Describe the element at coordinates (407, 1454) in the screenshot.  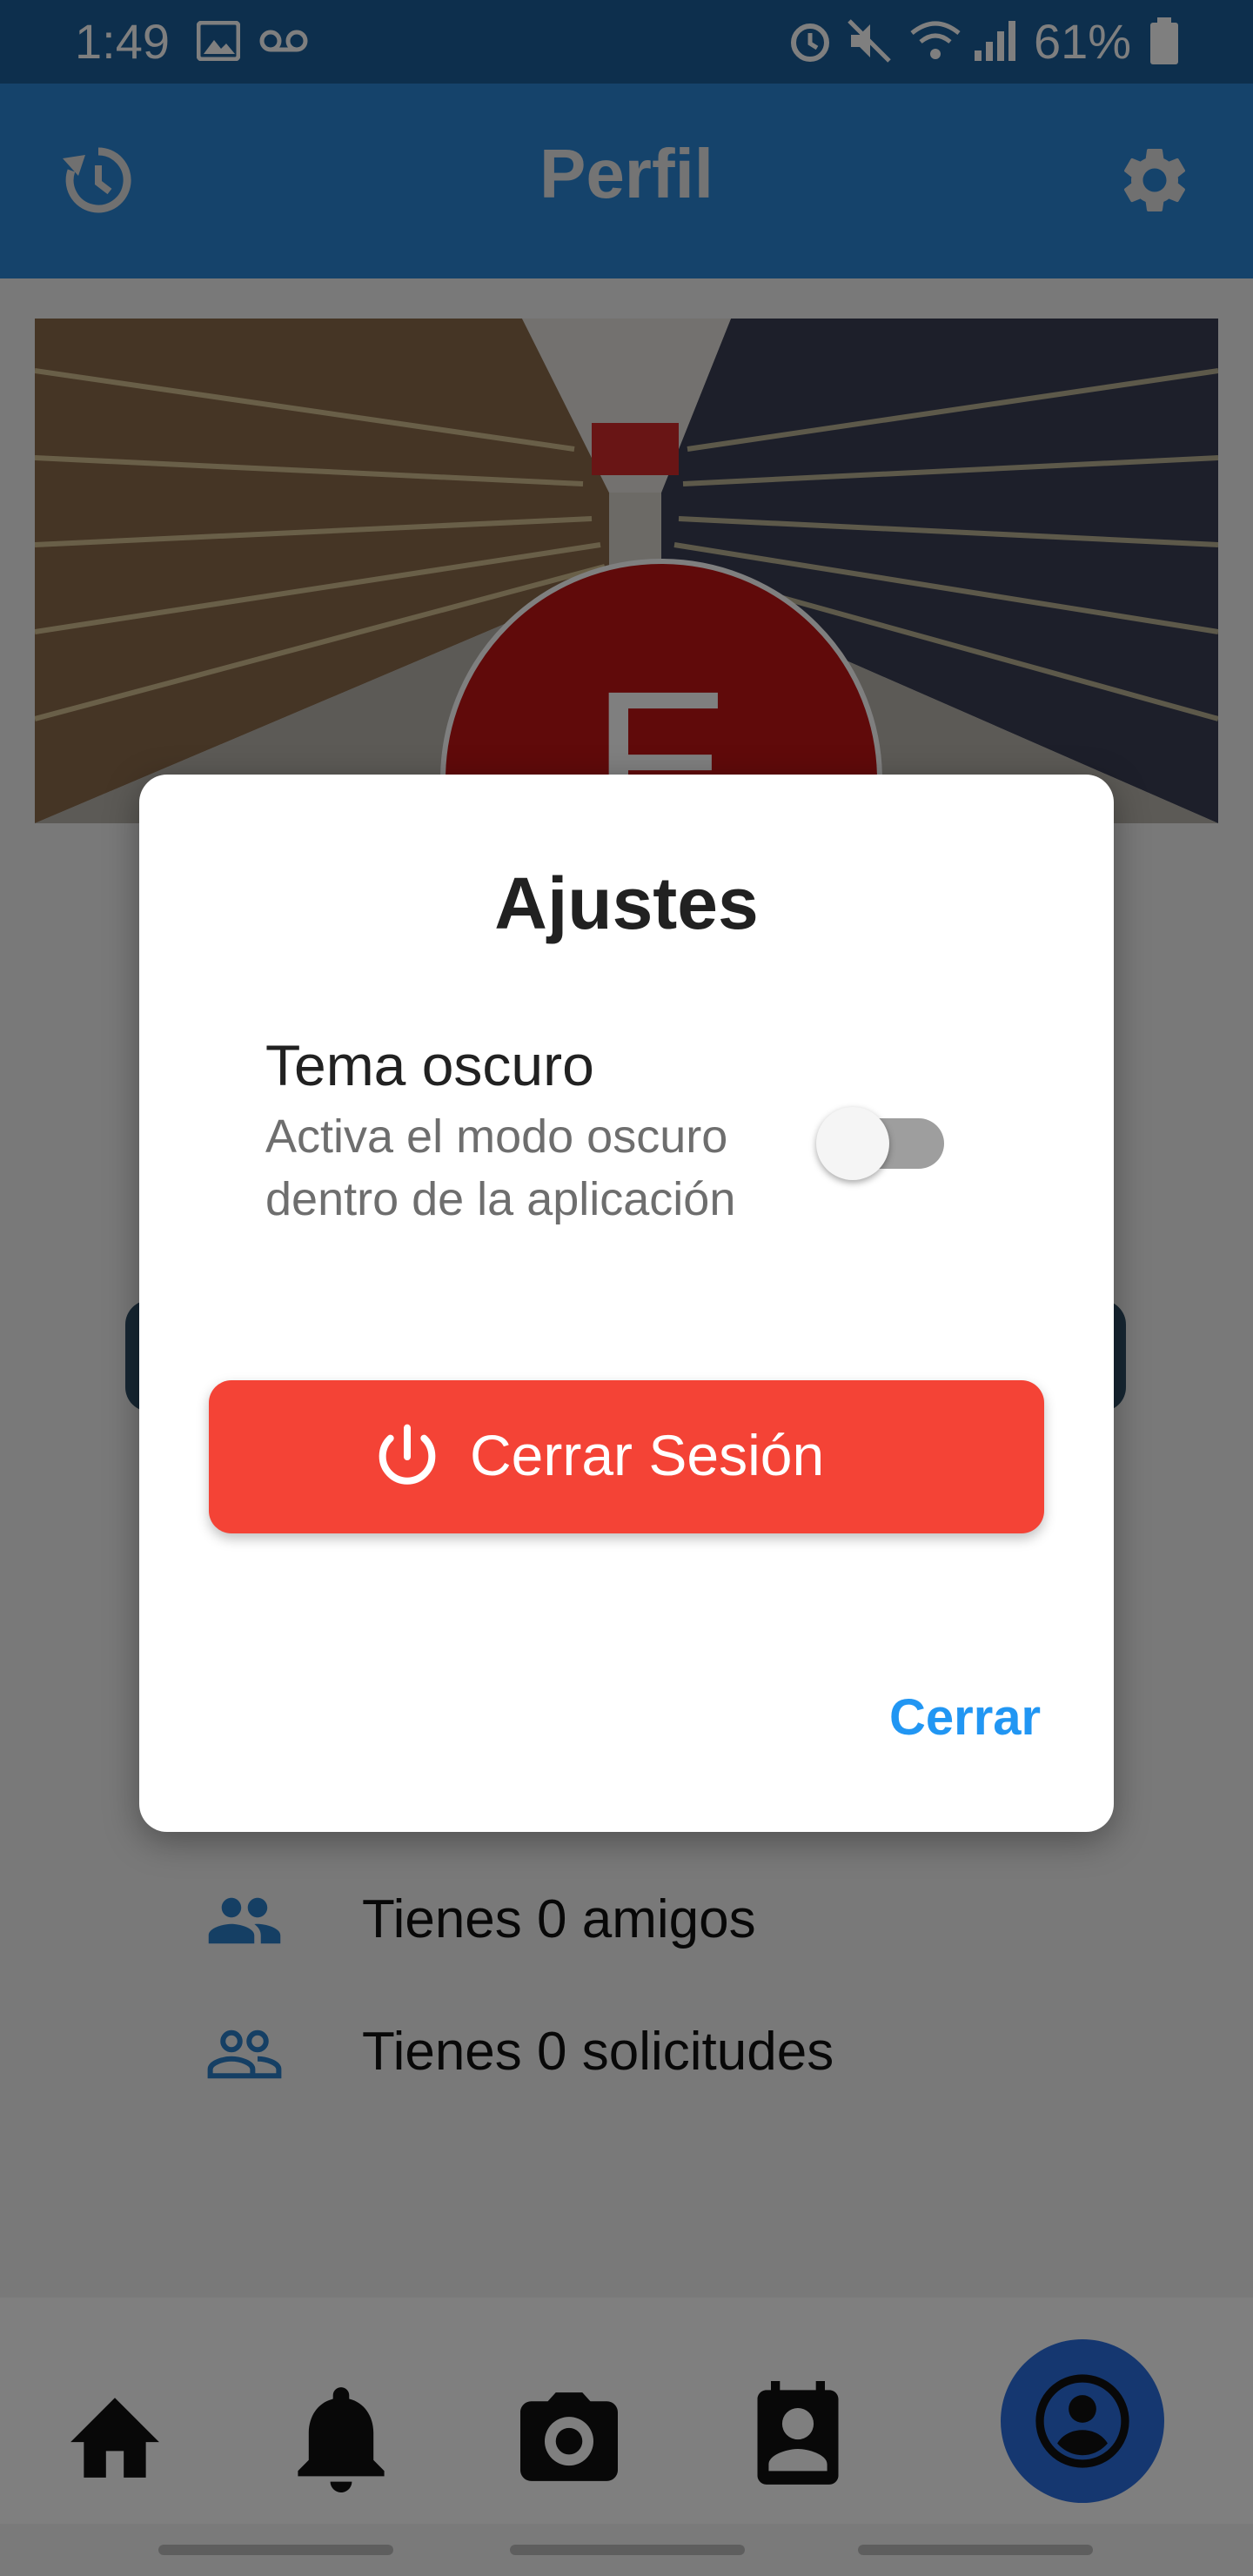
I see `power-icon` at that location.